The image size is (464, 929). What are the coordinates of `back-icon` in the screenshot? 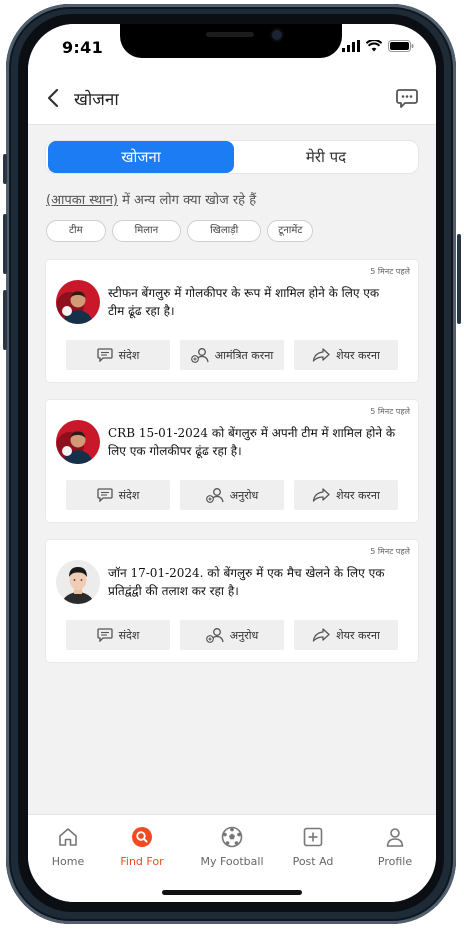 It's located at (54, 98).